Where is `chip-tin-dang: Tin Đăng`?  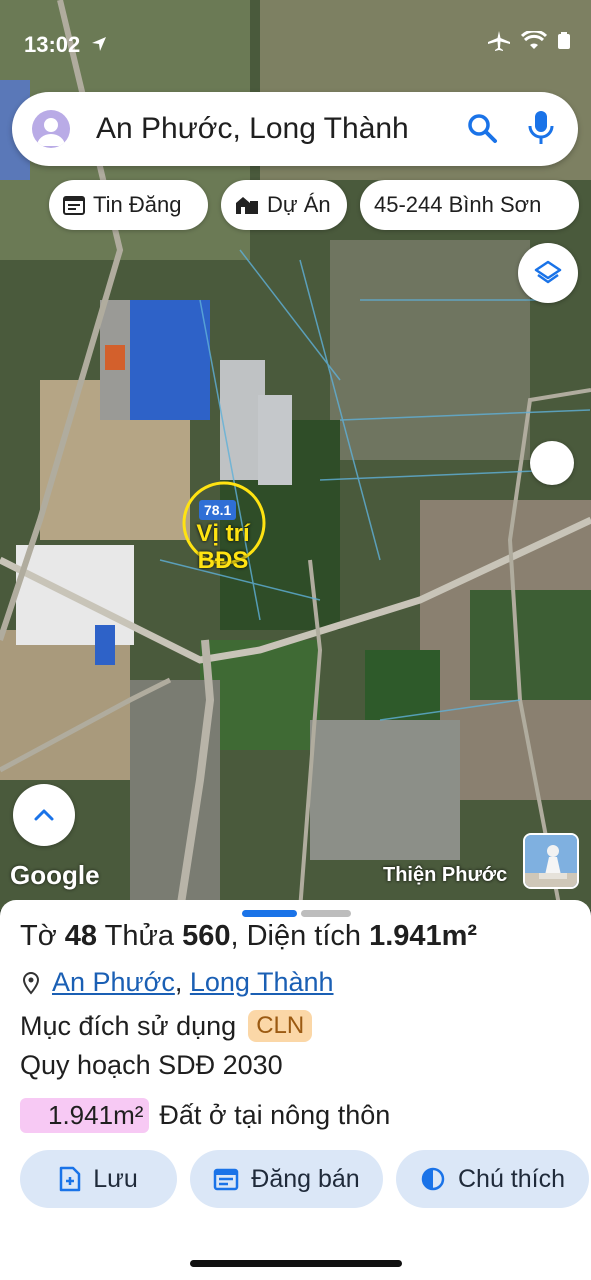
chip-tin-dang: Tin Đăng is located at coordinates (128, 205).